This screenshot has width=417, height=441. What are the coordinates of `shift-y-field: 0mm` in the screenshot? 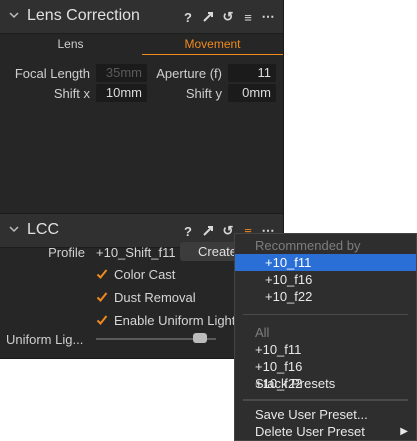 It's located at (252, 93).